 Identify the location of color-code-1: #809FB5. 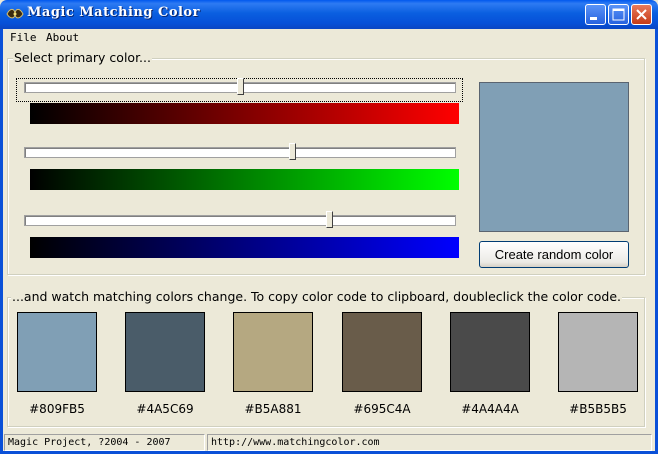
(57, 409).